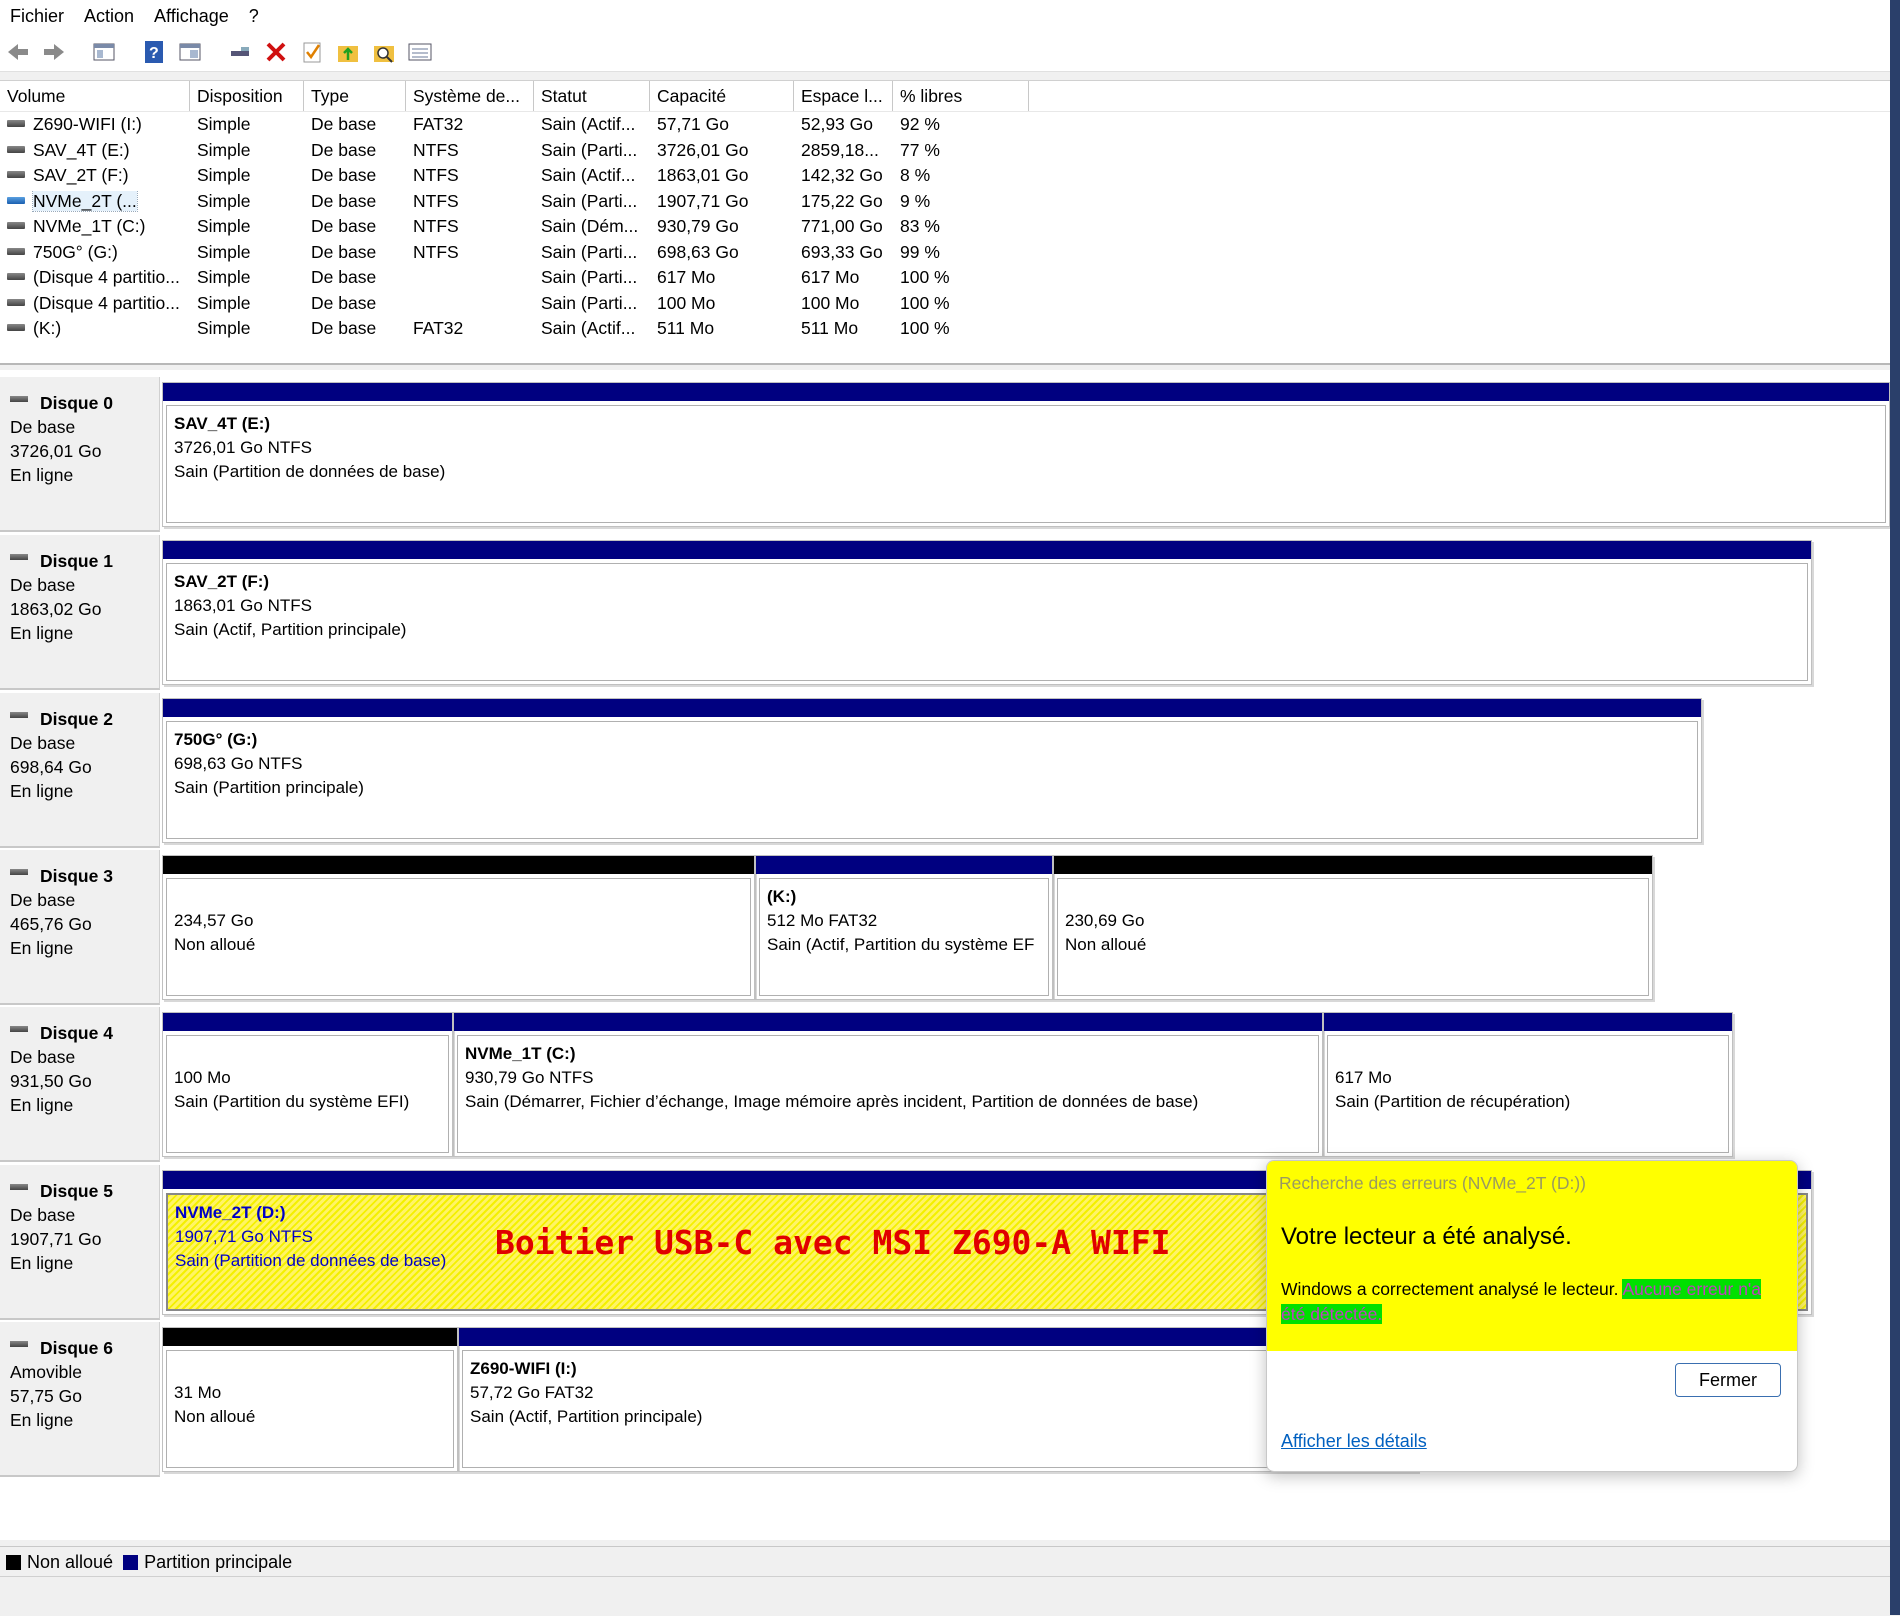 The height and width of the screenshot is (1616, 1900). Describe the element at coordinates (355, 96) in the screenshot. I see `col-type: Type` at that location.